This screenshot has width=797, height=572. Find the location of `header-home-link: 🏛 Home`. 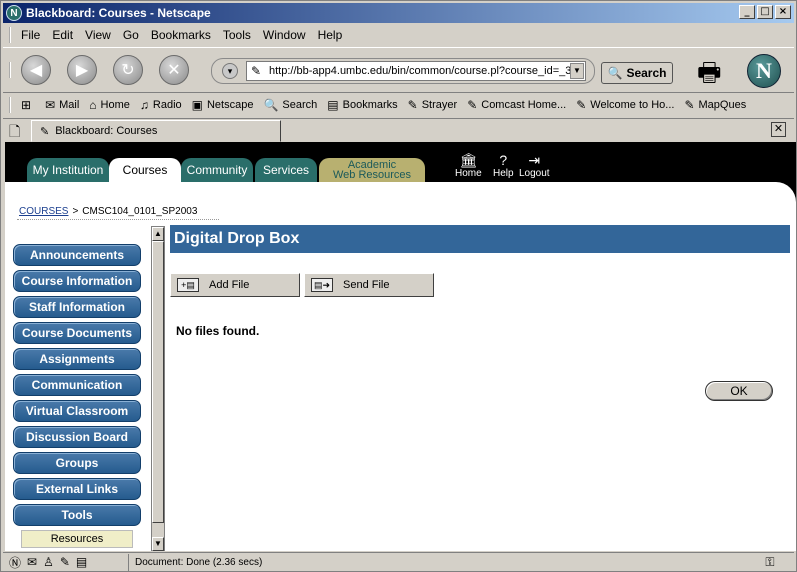

header-home-link: 🏛 Home is located at coordinates (468, 165).